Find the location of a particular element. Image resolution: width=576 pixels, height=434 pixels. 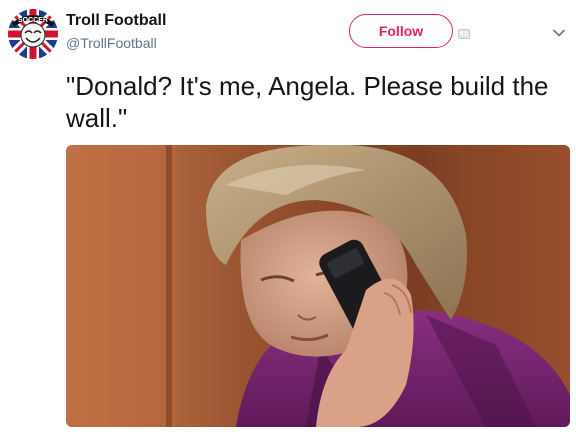

chevron-down-icon is located at coordinates (559, 31).